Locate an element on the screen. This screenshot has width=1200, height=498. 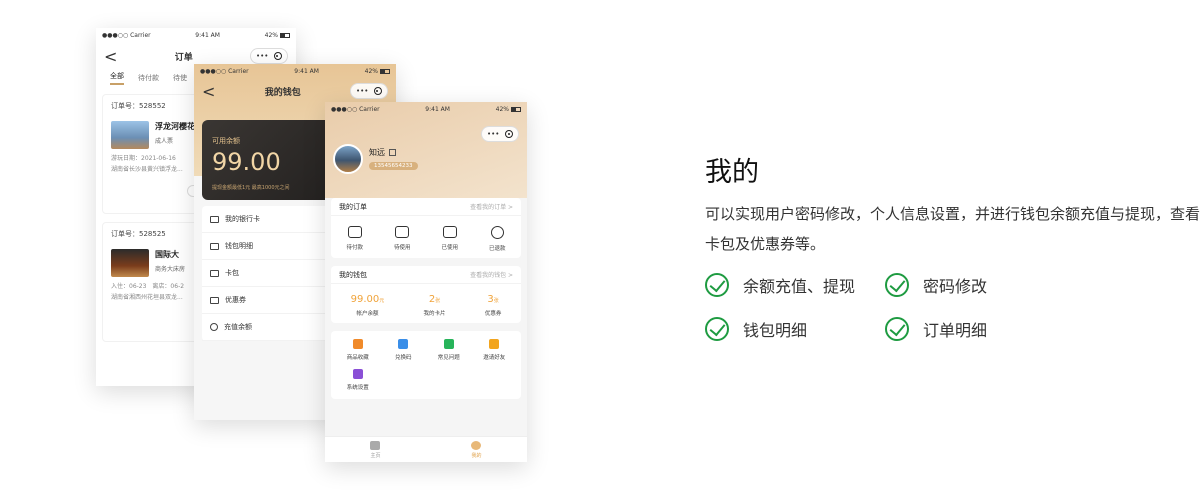
qrcode-icon is located at coordinates (392, 152).